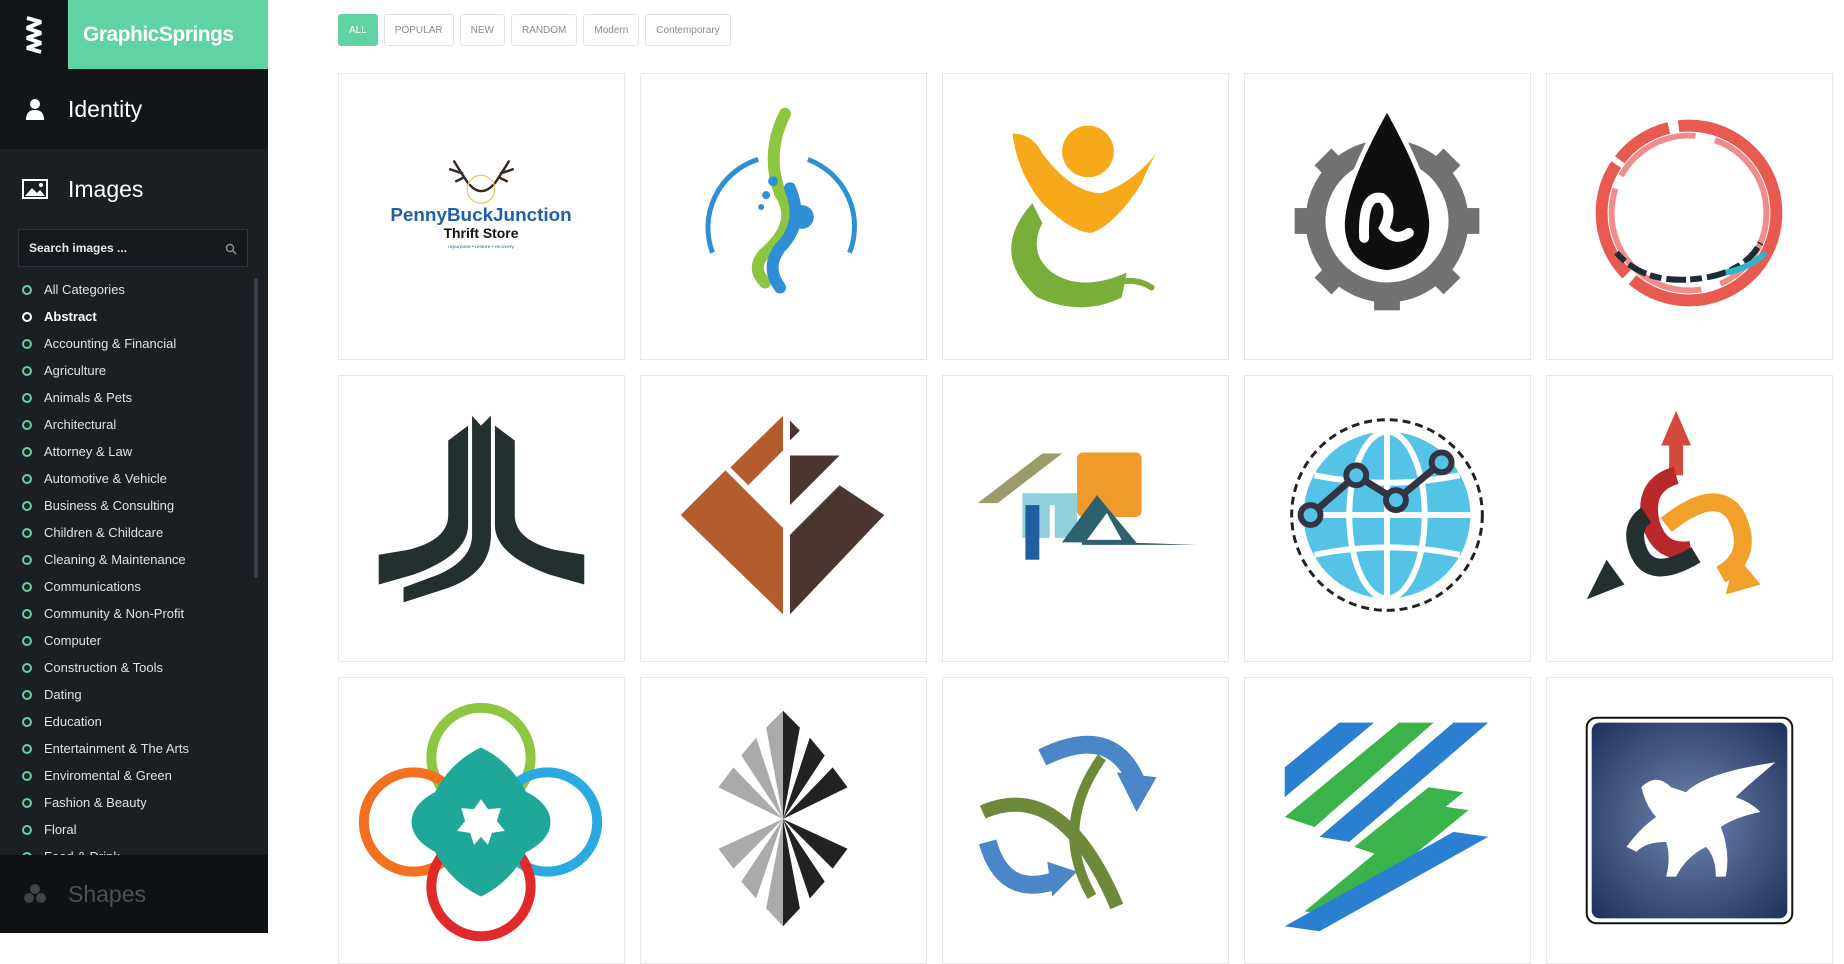 Image resolution: width=1844 pixels, height=964 pixels. Describe the element at coordinates (107, 893) in the screenshot. I see `nav-shapes-label: Shapes` at that location.